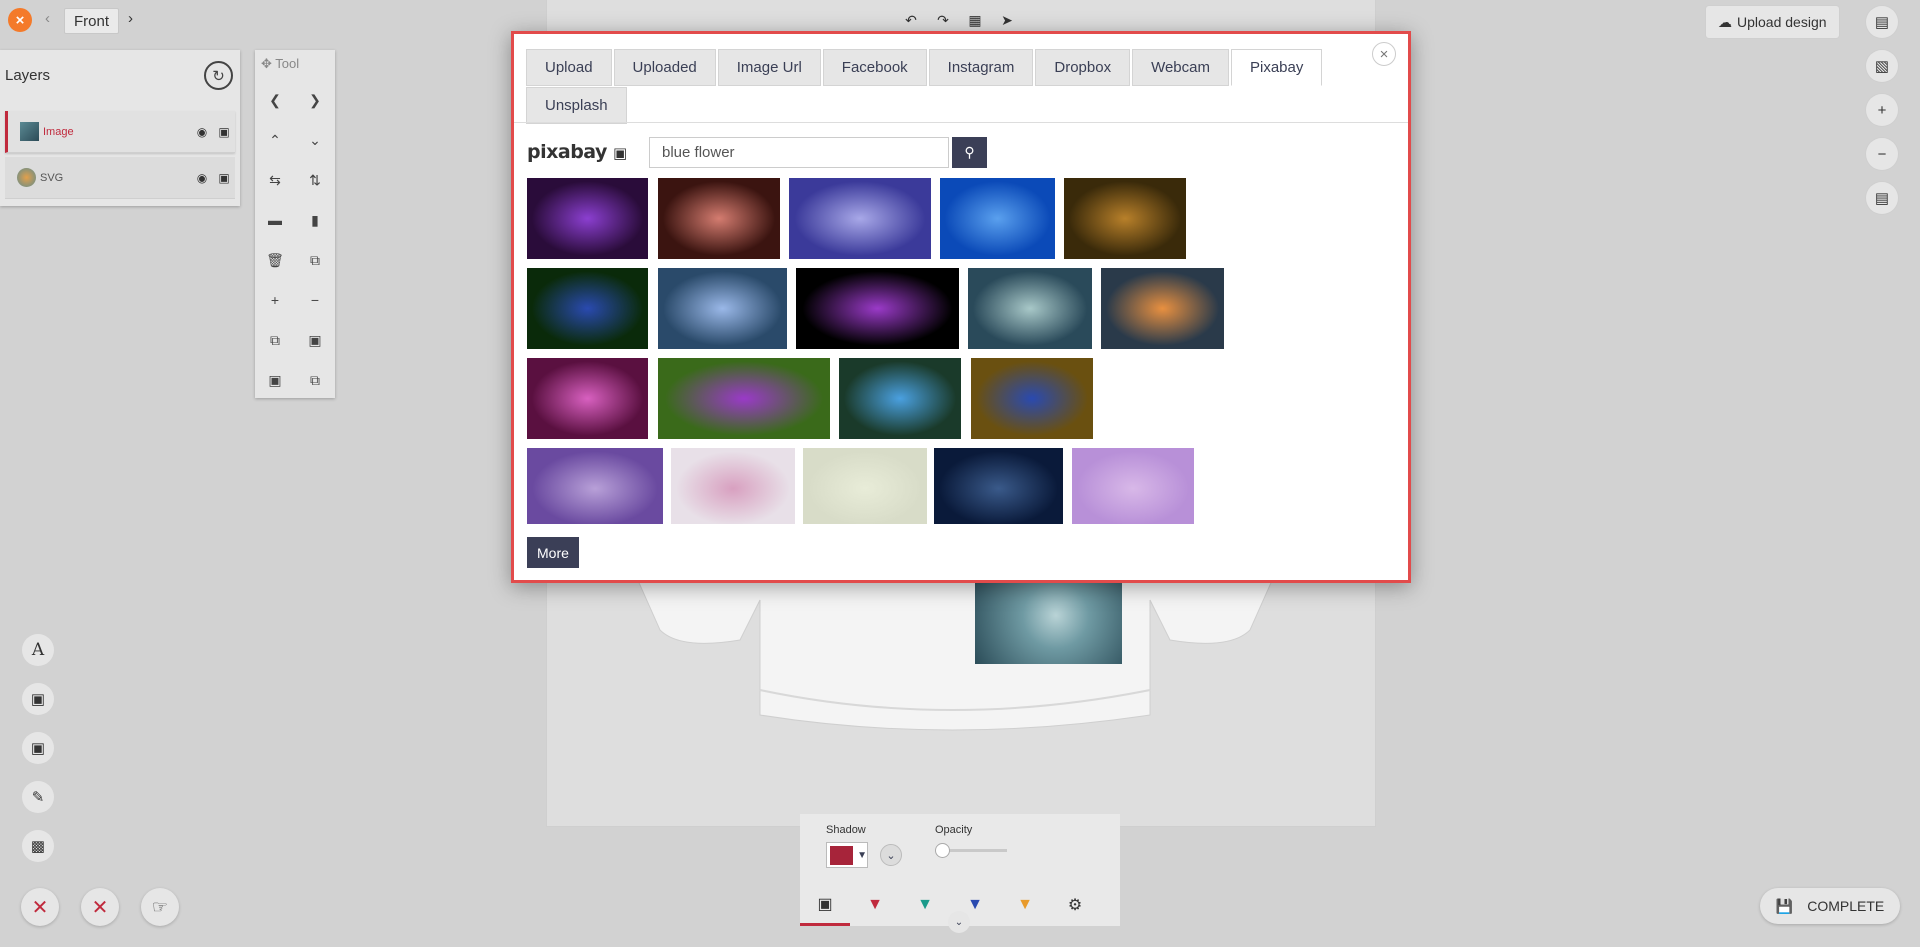 The width and height of the screenshot is (1920, 947). Describe the element at coordinates (969, 152) in the screenshot. I see `search-button: ⚲` at that location.